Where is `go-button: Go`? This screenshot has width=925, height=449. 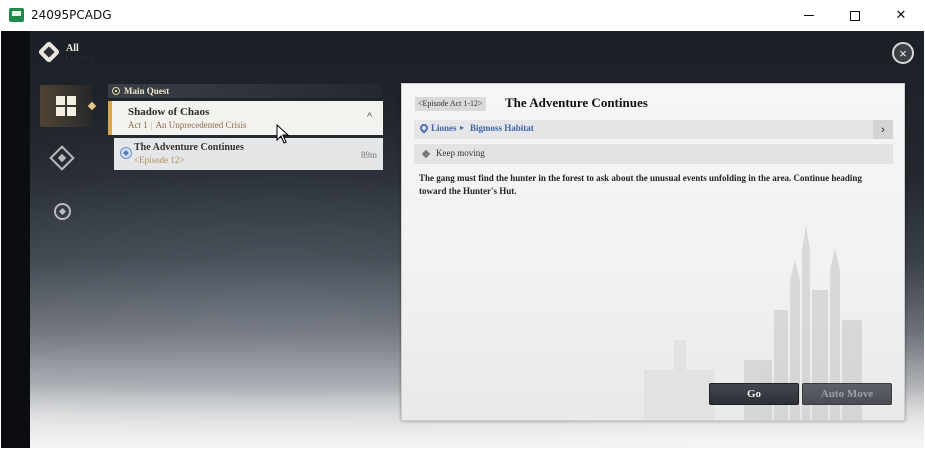
go-button: Go is located at coordinates (754, 394).